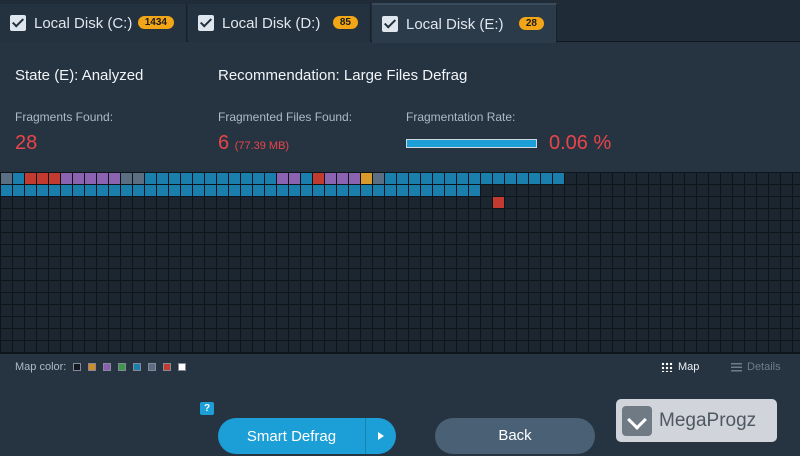  What do you see at coordinates (307, 436) in the screenshot?
I see `smart-defrag-button: Smart Defrag` at bounding box center [307, 436].